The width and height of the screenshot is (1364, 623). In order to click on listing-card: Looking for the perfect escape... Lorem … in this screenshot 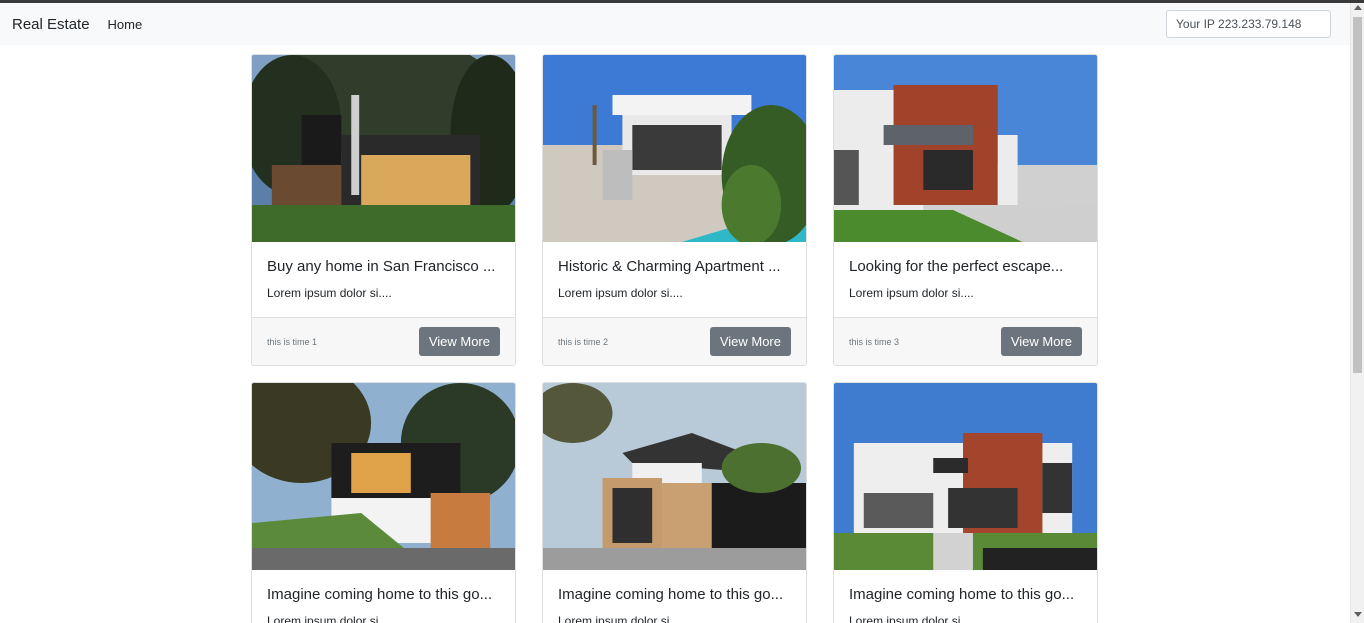, I will do `click(965, 210)`.